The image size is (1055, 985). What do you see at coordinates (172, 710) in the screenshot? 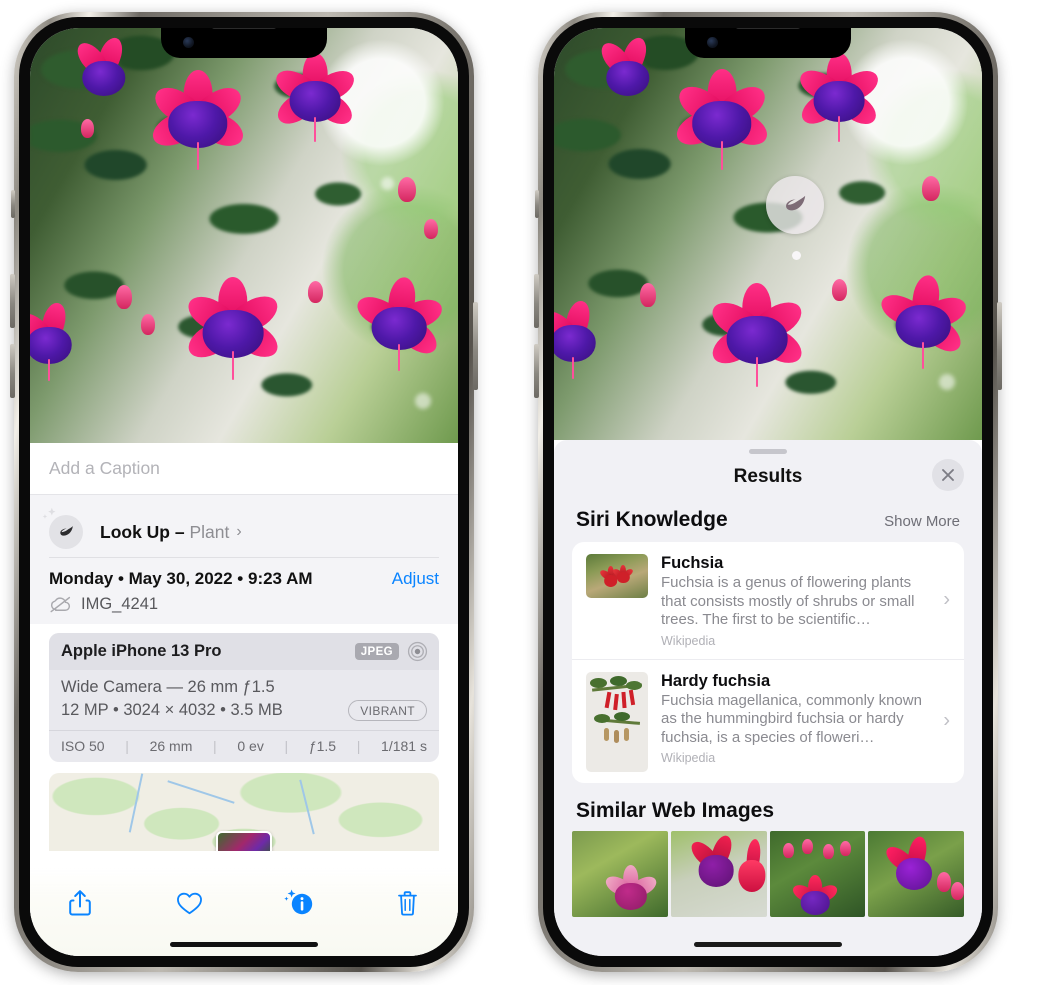
I see `image-size-info: 12 MP • 3024 × 4032 • 3.5 MB` at bounding box center [172, 710].